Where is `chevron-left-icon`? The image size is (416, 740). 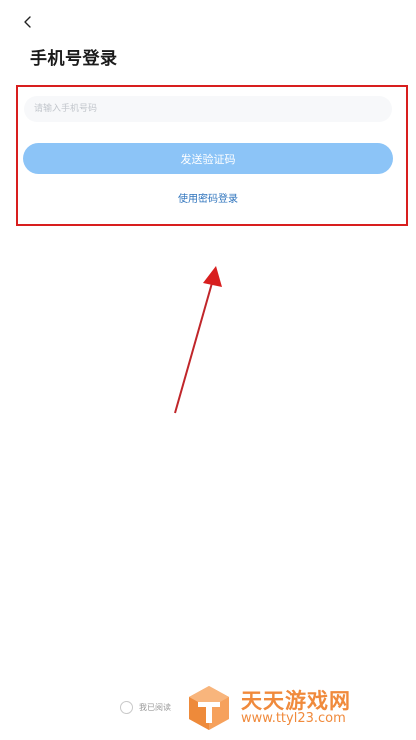
chevron-left-icon is located at coordinates (27, 22).